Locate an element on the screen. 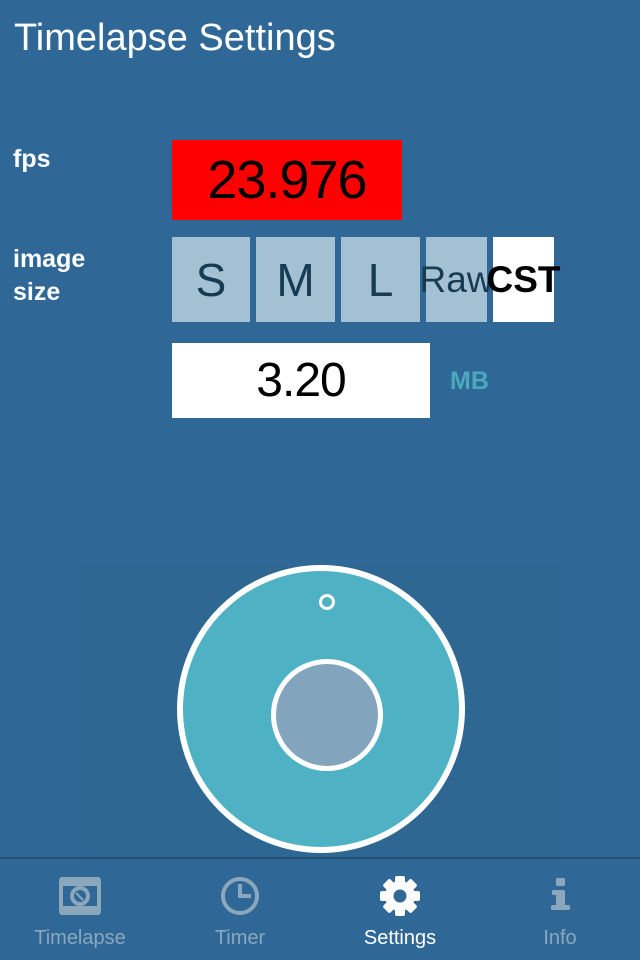 This screenshot has height=960, width=640. file-size-value: 3.20 is located at coordinates (301, 380).